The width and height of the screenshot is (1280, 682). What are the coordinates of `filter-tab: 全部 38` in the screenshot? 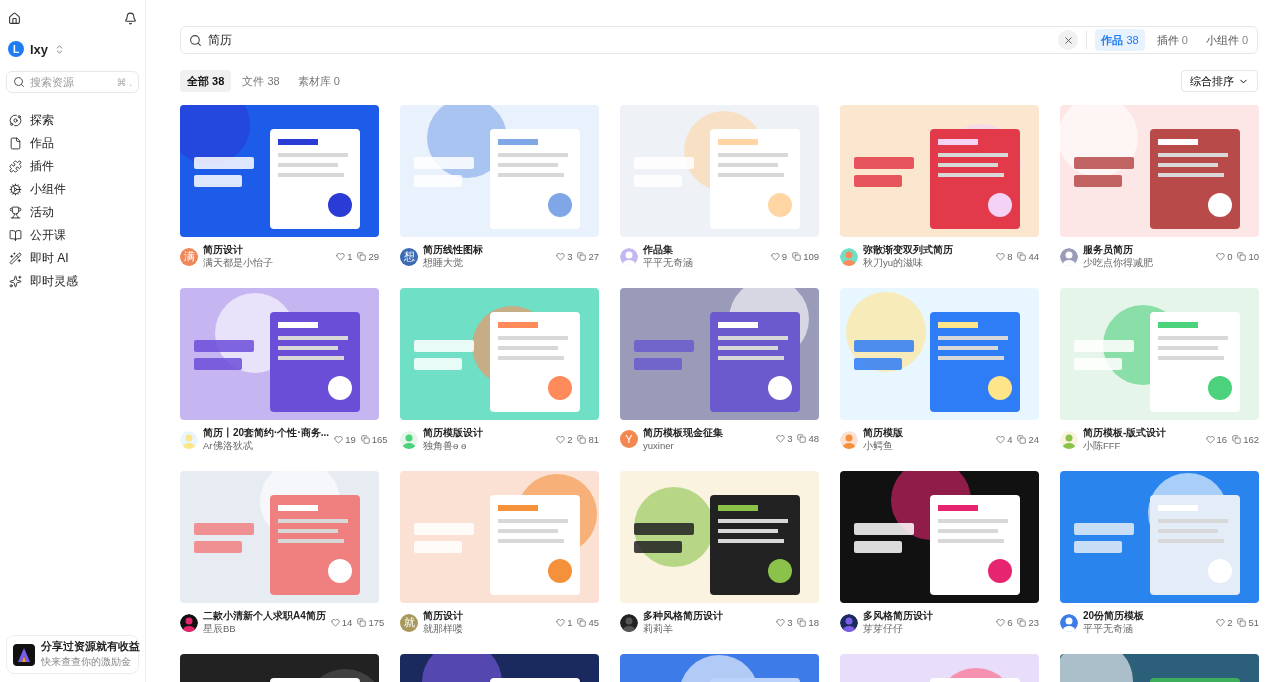 It's located at (206, 81).